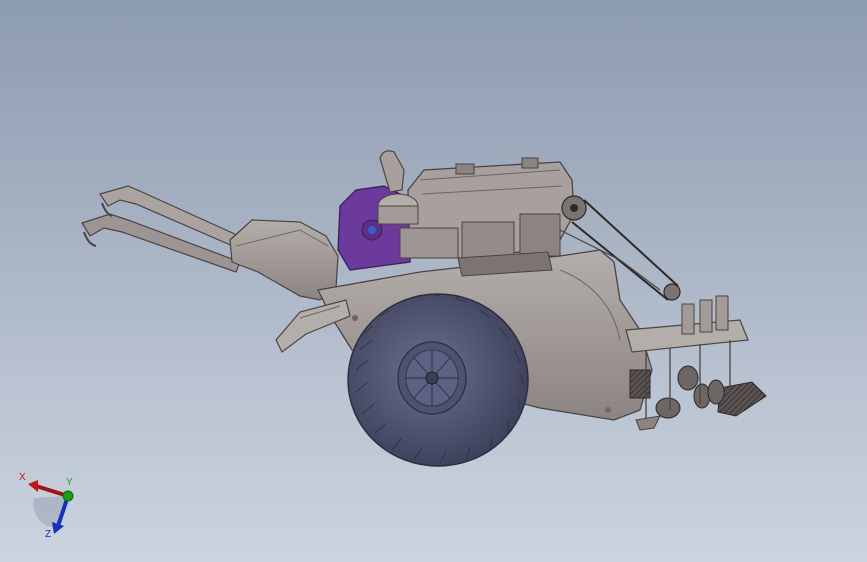 This screenshot has height=562, width=867. I want to click on x-axis-label: X, so click(22, 477).